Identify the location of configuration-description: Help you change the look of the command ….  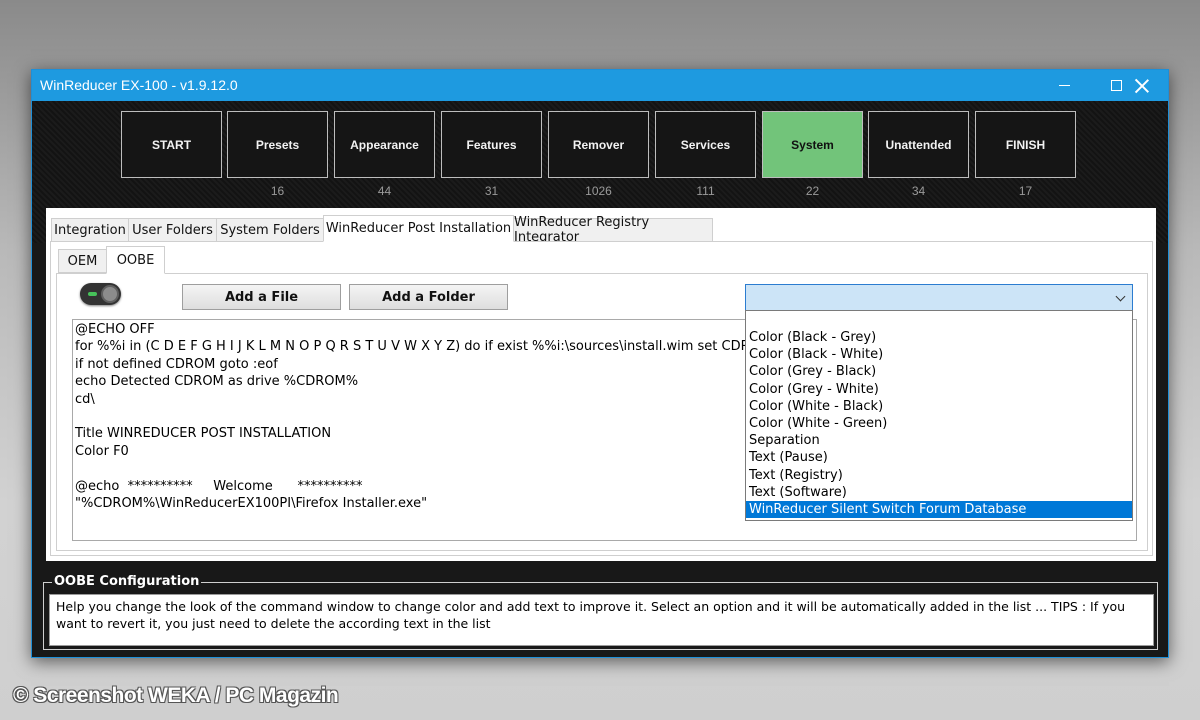
(601, 620).